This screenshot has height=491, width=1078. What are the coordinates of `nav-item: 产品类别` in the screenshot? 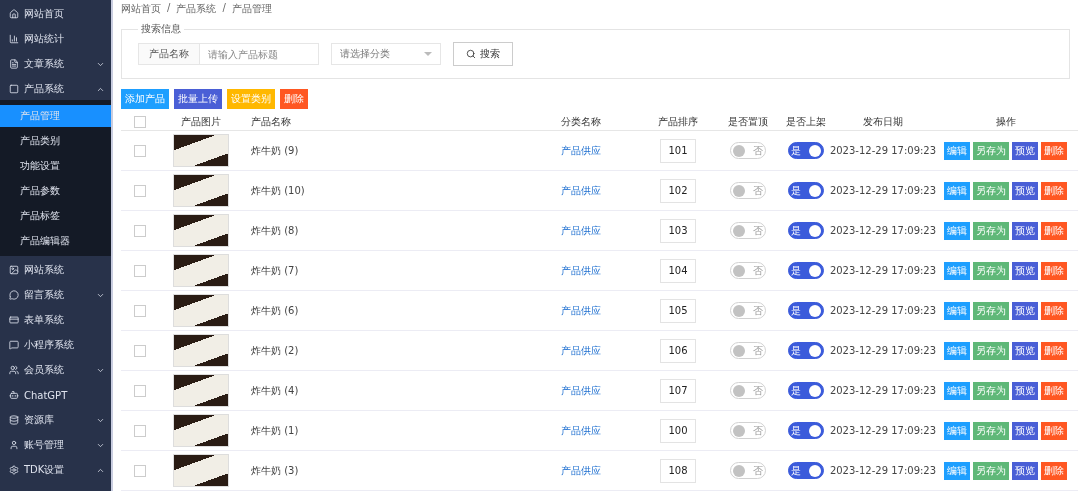 It's located at (55, 141).